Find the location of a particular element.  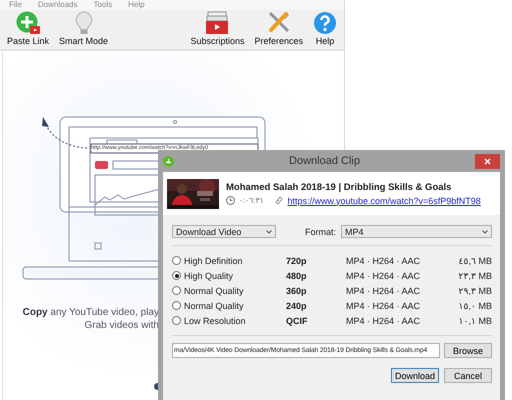

quality-name: High Definition is located at coordinates (214, 261).